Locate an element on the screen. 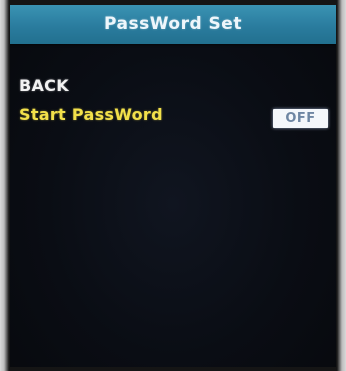  start-password-toggle: OFF is located at coordinates (300, 118).